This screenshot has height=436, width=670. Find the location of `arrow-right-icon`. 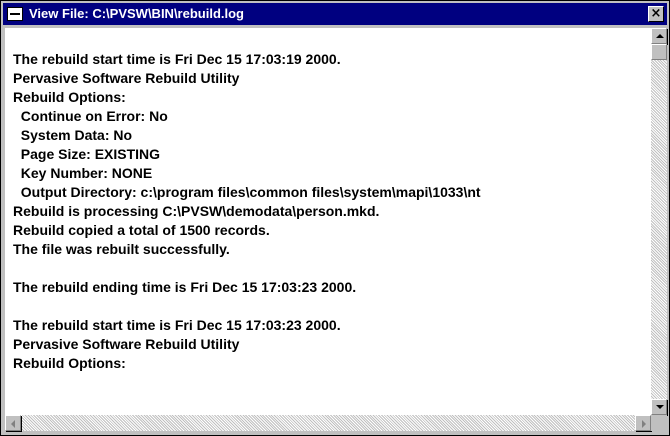

arrow-right-icon is located at coordinates (644, 424).